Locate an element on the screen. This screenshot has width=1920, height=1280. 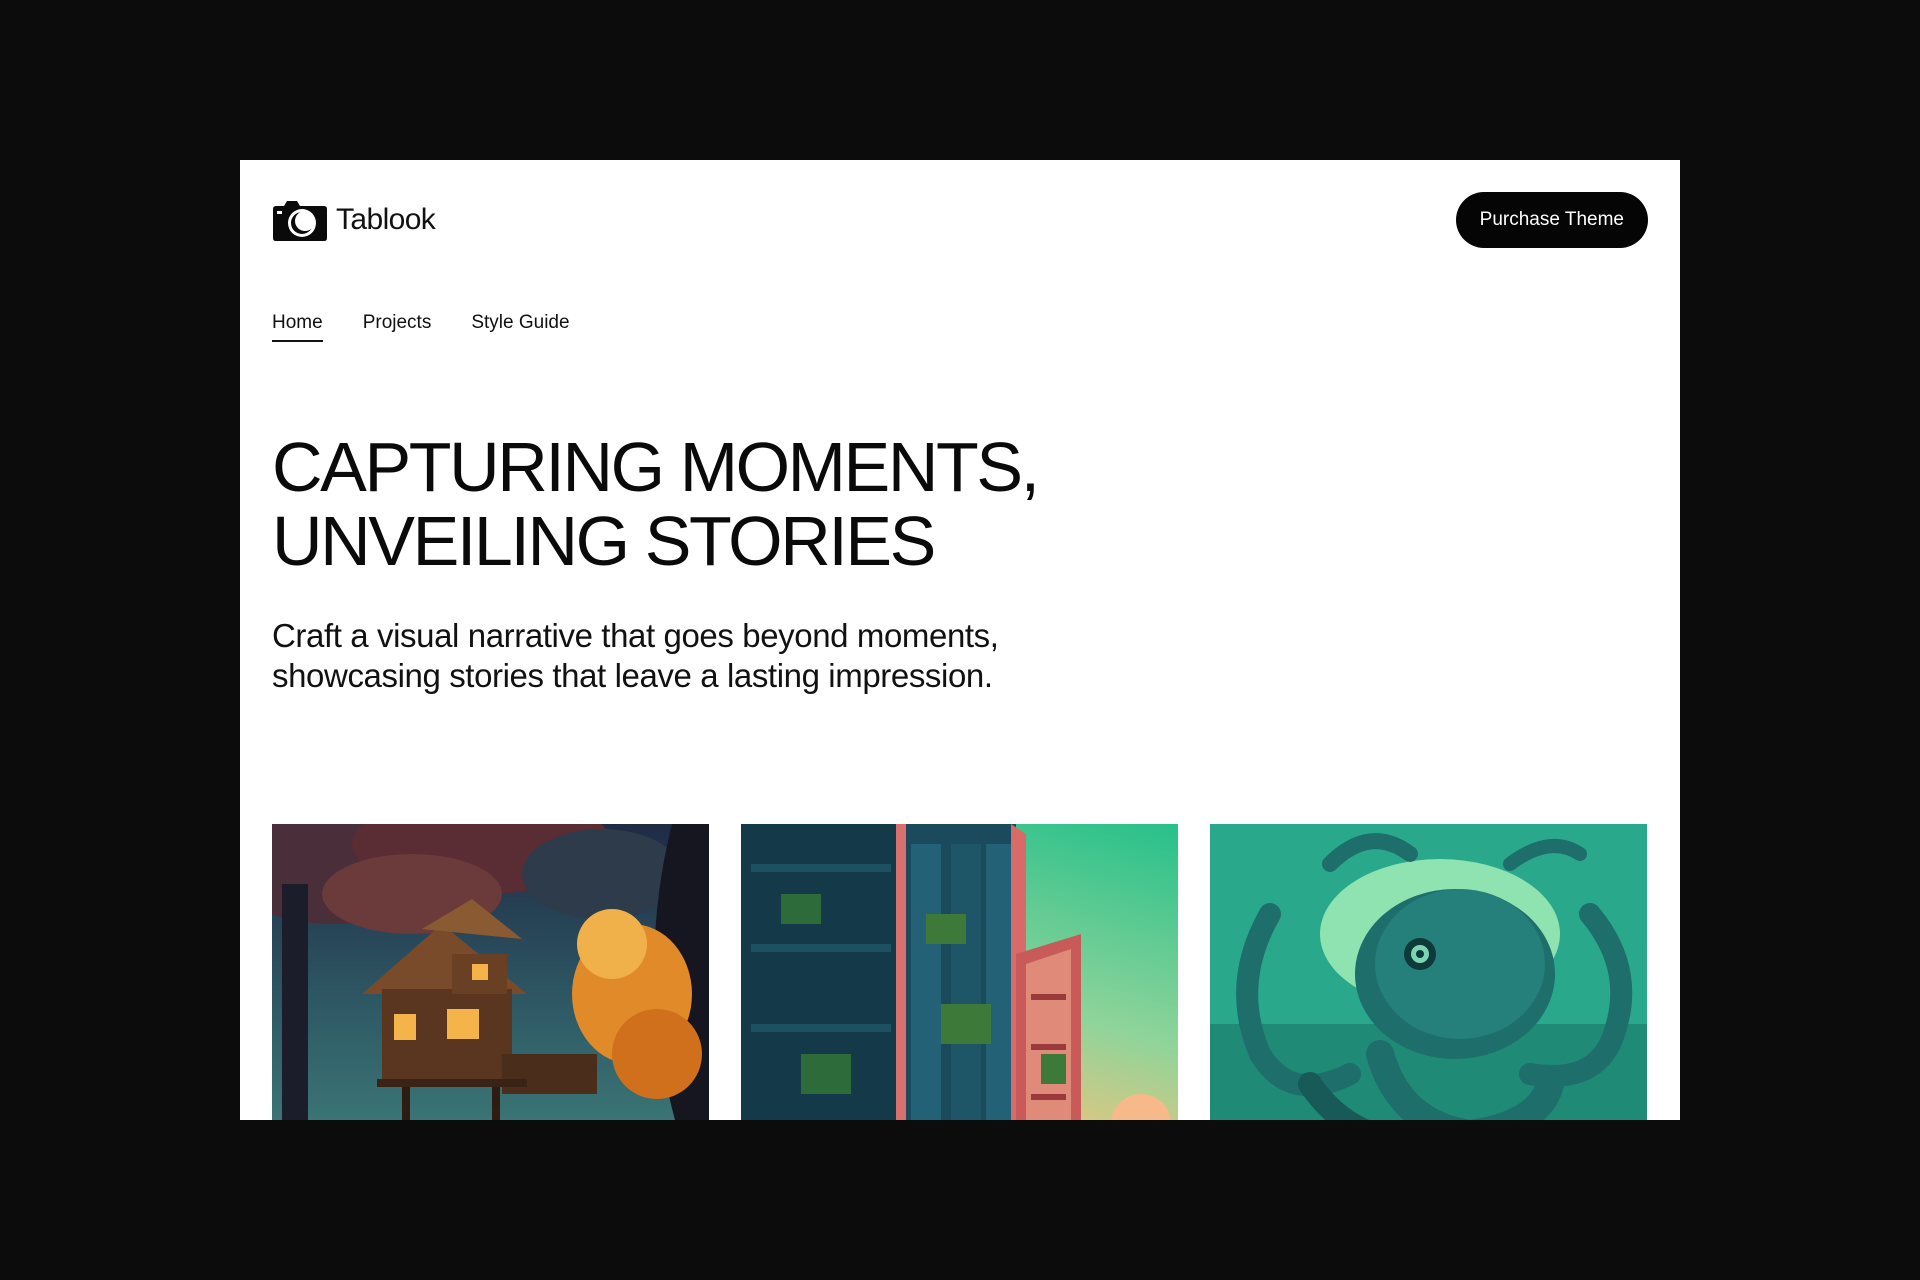
camera-icon is located at coordinates (300, 221).